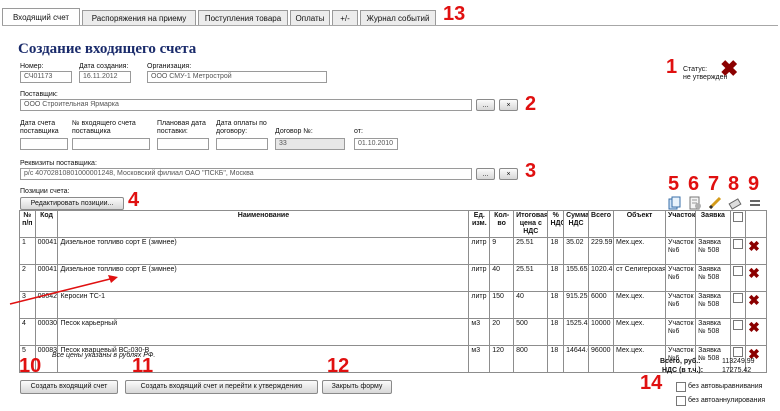 The width and height of the screenshot is (780, 411). I want to click on planned-delivery-label: Плановая дата поставки:, so click(181, 127).